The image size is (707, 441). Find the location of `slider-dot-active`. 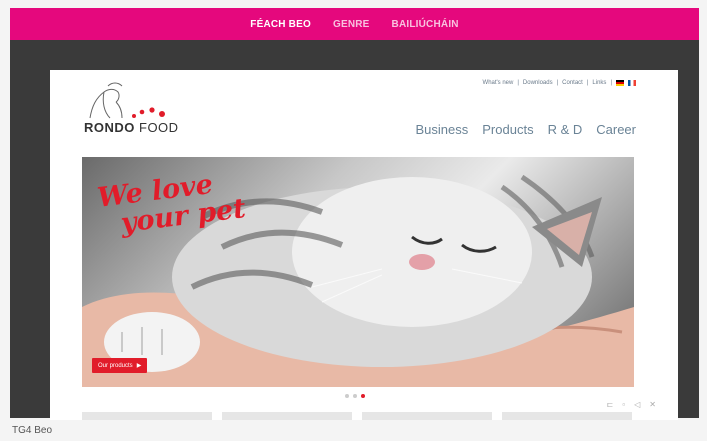

slider-dot-active is located at coordinates (363, 396).